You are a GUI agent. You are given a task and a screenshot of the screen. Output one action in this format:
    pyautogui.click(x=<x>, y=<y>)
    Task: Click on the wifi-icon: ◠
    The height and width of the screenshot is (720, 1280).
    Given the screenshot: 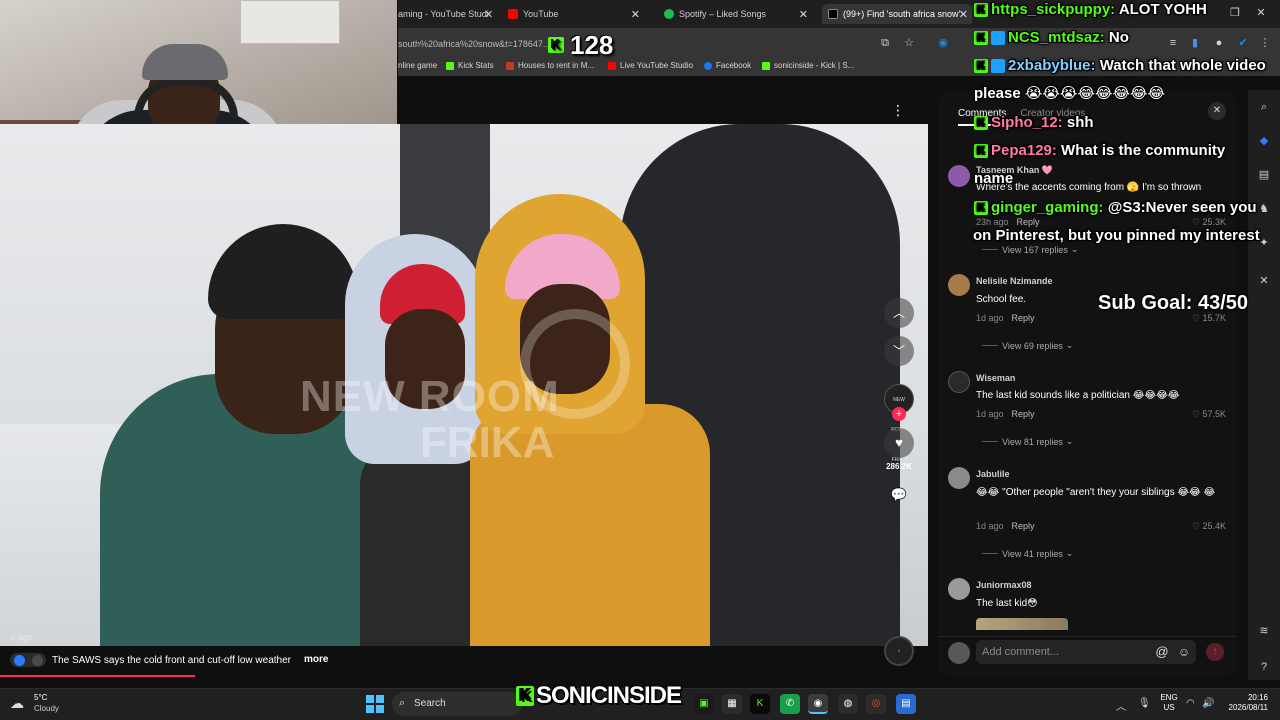 What is the action you would take?
    pyautogui.click(x=1190, y=703)
    